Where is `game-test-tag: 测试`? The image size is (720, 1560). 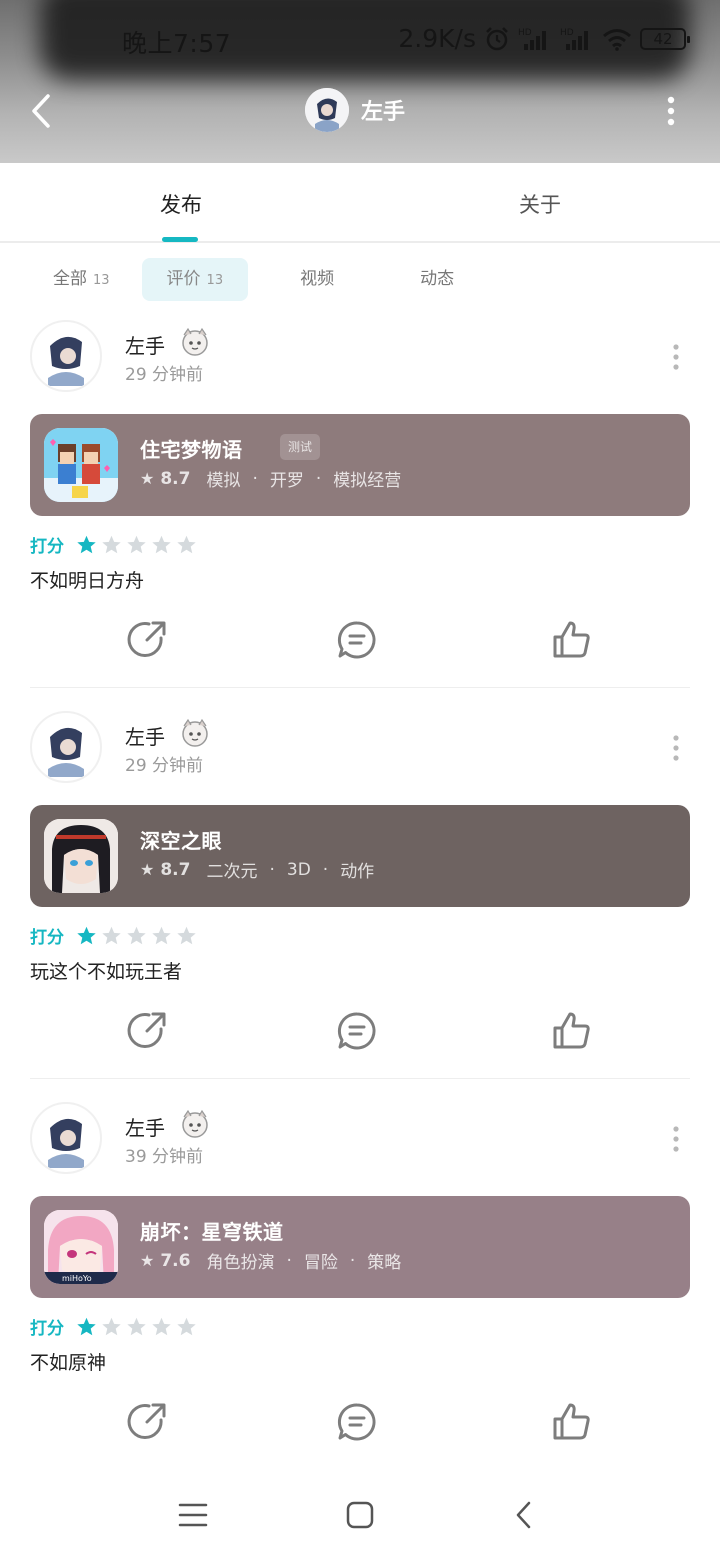 game-test-tag: 测试 is located at coordinates (300, 447).